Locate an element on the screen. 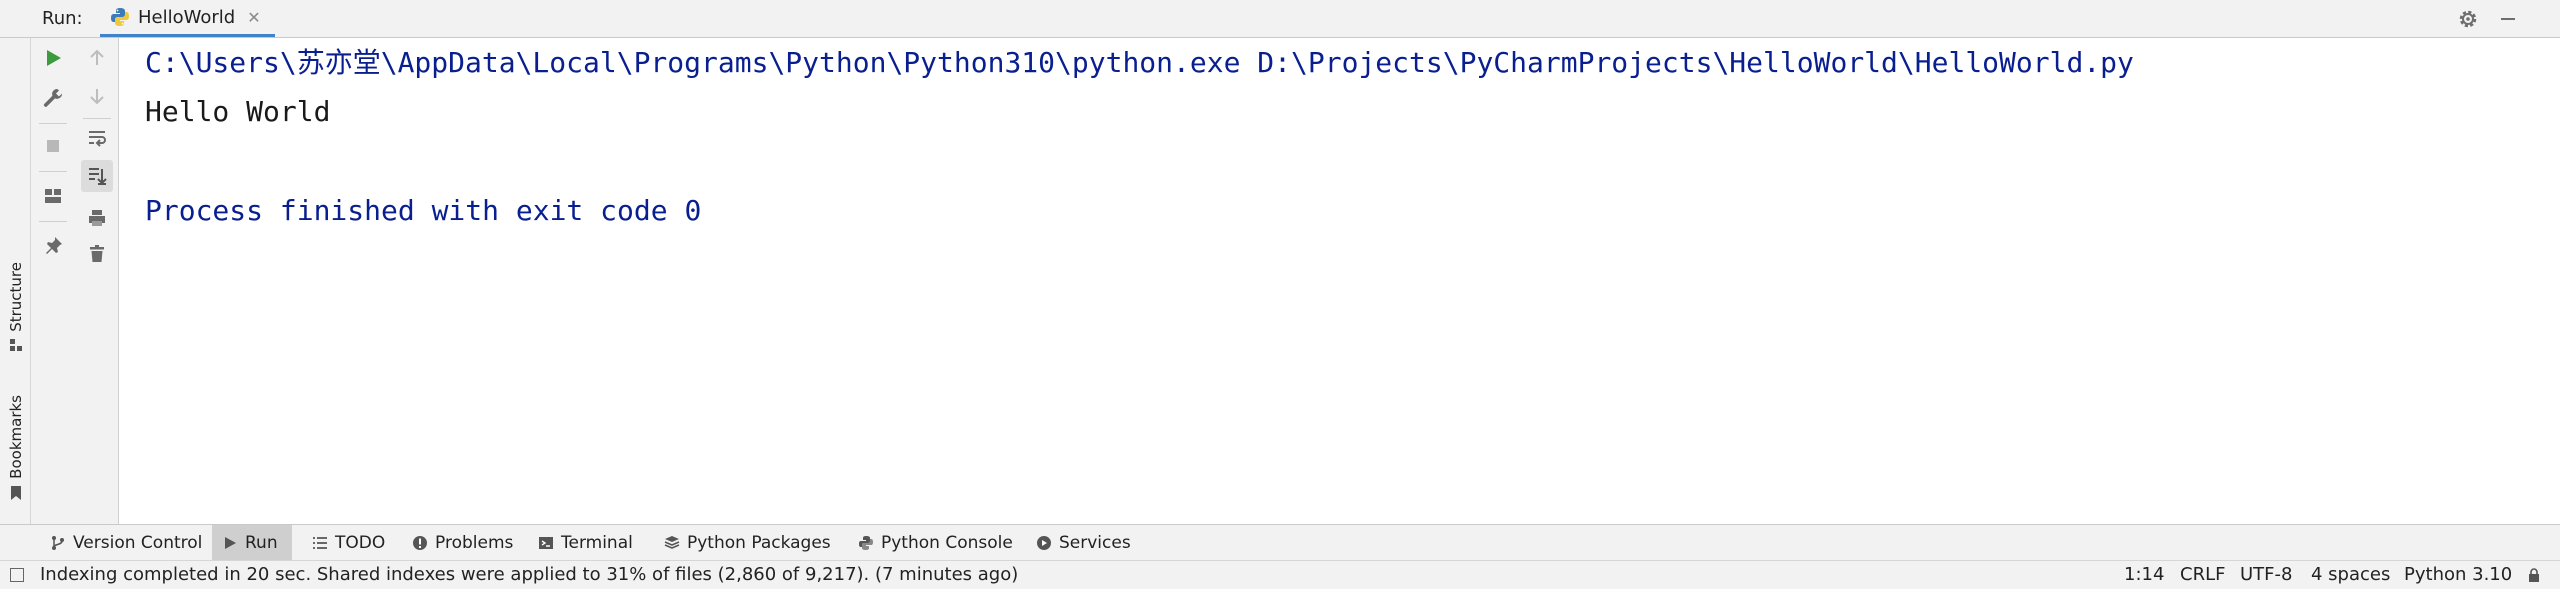 The image size is (2560, 589). tool-window-label: Services is located at coordinates (1095, 542).